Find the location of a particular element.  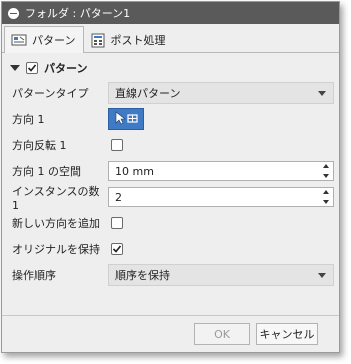

pattern-type-row: パターンタイプ 直線パターン is located at coordinates (173, 93).